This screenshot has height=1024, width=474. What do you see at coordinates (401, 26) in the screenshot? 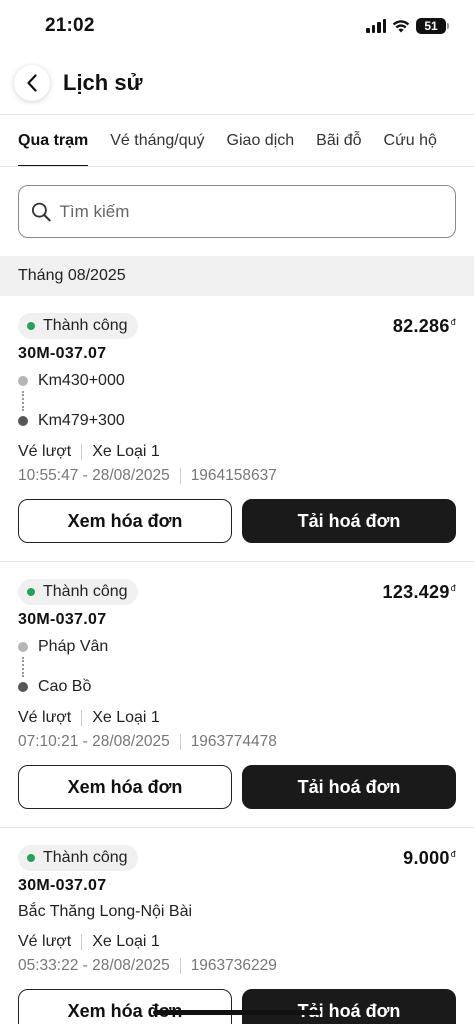
I see `wifi-icon` at bounding box center [401, 26].